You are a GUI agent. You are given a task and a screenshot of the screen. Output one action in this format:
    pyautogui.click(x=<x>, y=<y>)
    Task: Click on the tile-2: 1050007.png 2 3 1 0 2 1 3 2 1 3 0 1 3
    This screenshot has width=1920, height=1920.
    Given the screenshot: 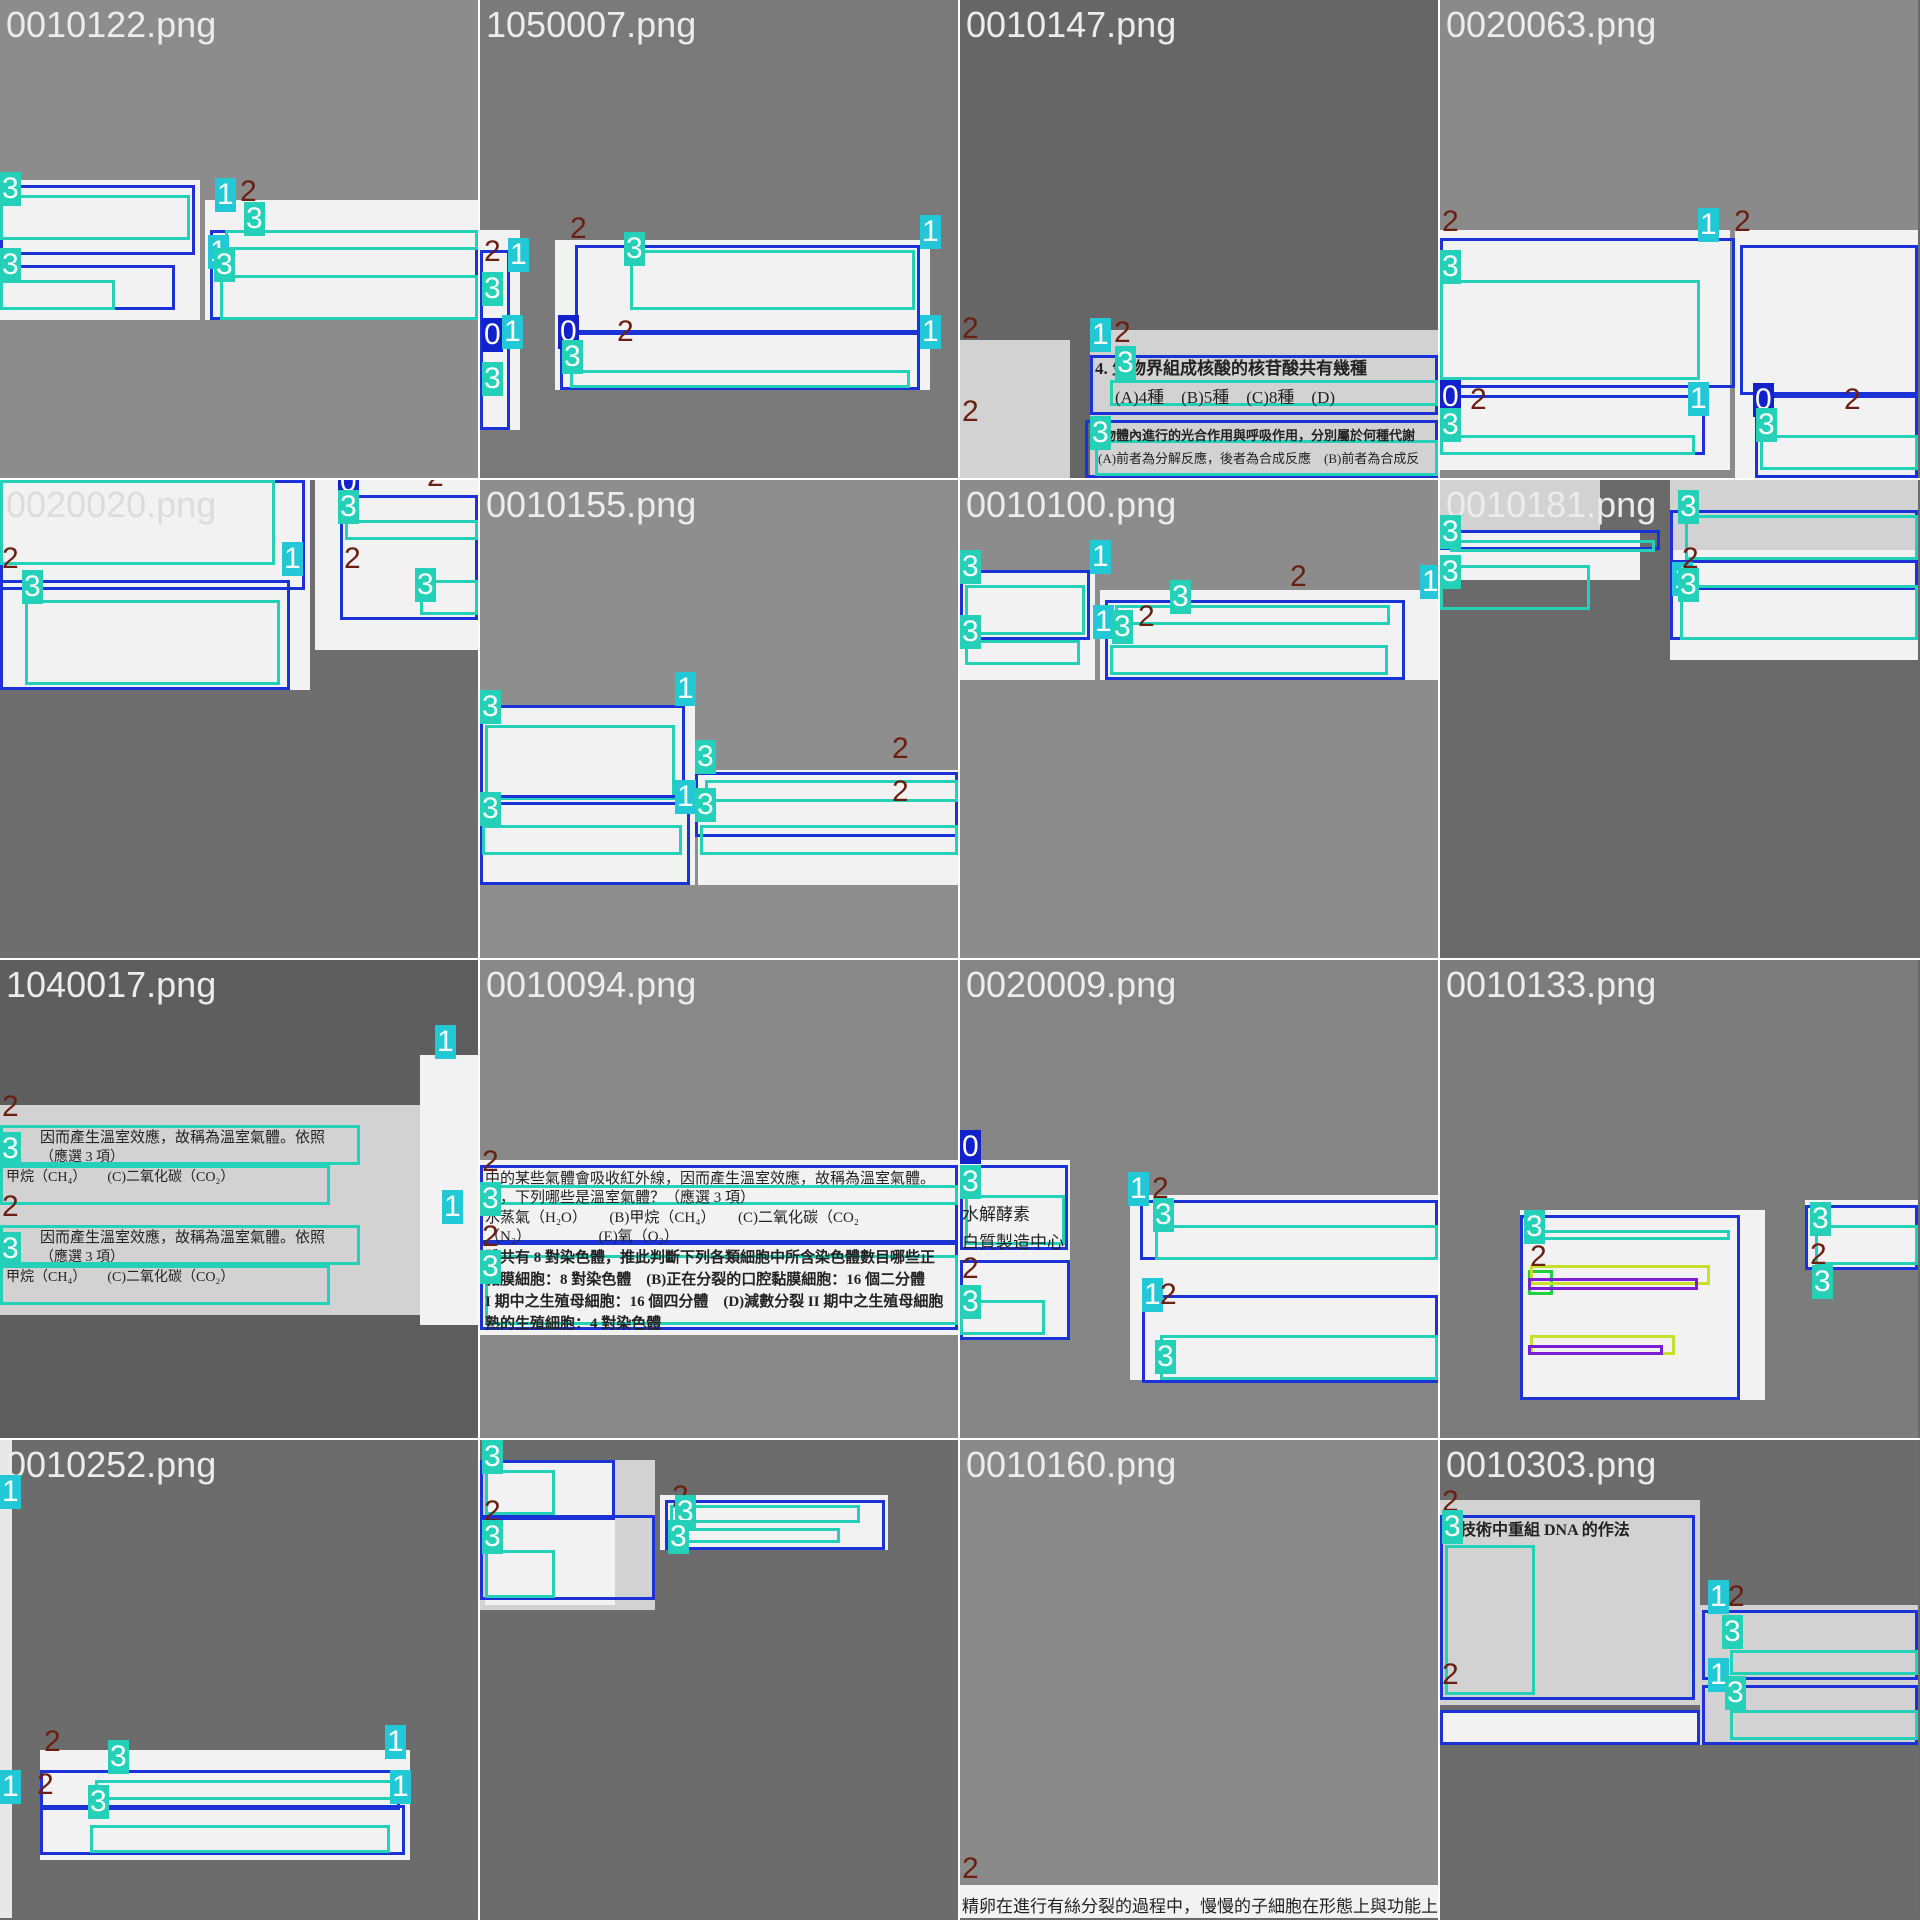 What is the action you would take?
    pyautogui.click(x=719, y=239)
    